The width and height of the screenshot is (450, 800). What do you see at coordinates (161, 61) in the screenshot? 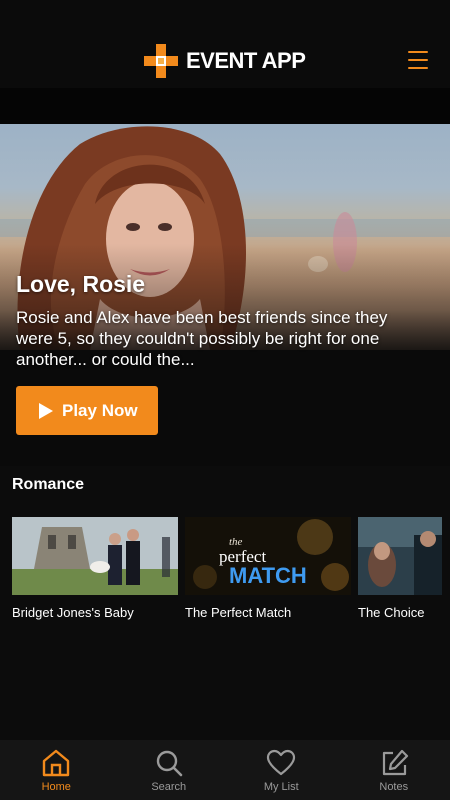
I see `logo-icon` at bounding box center [161, 61].